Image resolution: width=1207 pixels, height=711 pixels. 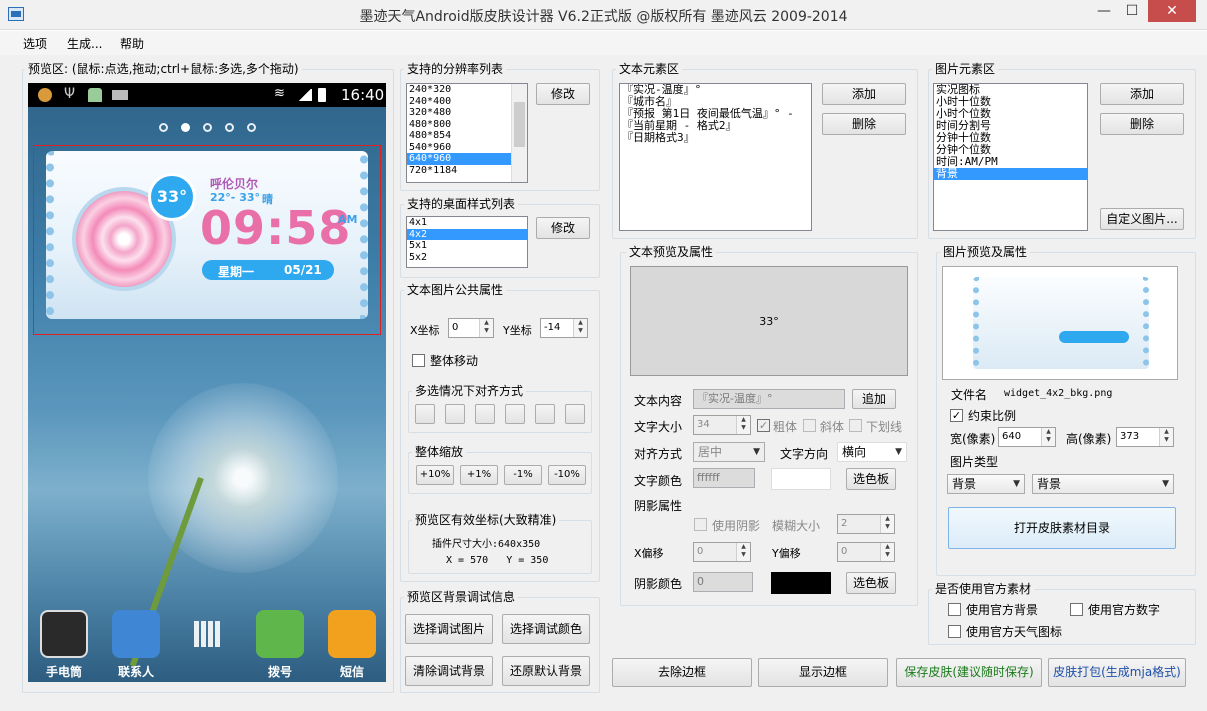 What do you see at coordinates (871, 479) in the screenshot?
I see `text-palette-button: 选色板` at bounding box center [871, 479].